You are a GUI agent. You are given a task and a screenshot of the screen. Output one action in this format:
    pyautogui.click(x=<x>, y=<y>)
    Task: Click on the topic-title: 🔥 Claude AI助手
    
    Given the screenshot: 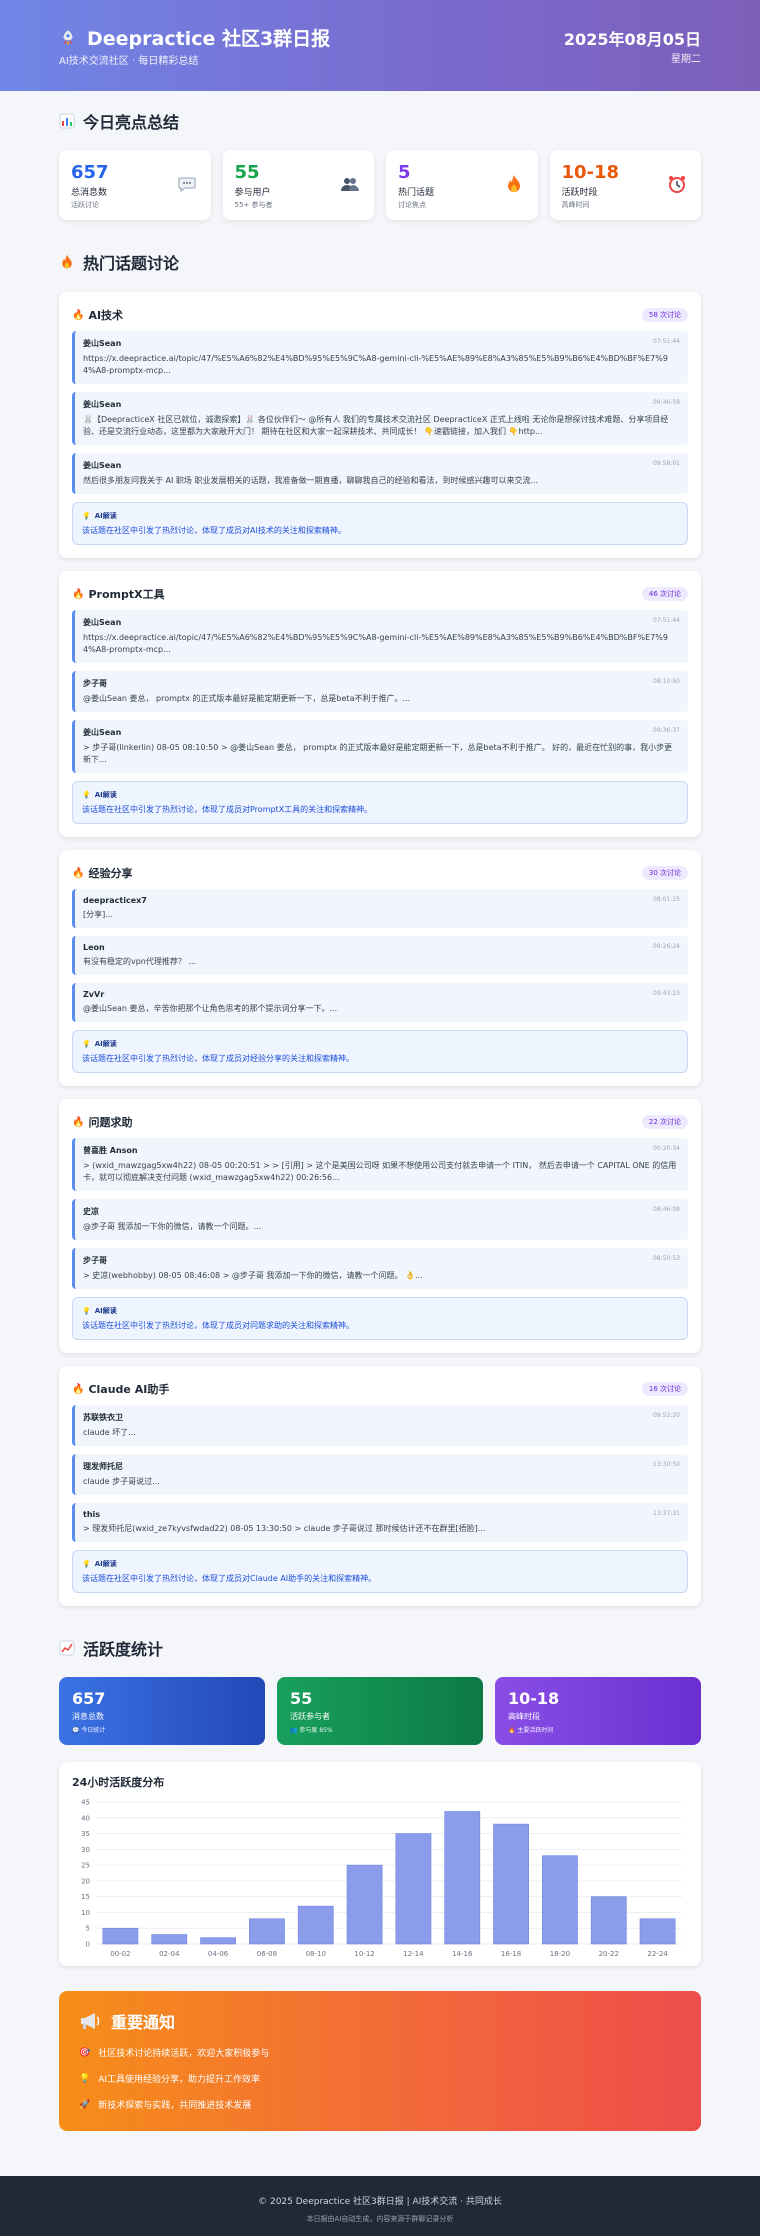 What is the action you would take?
    pyautogui.click(x=120, y=1389)
    